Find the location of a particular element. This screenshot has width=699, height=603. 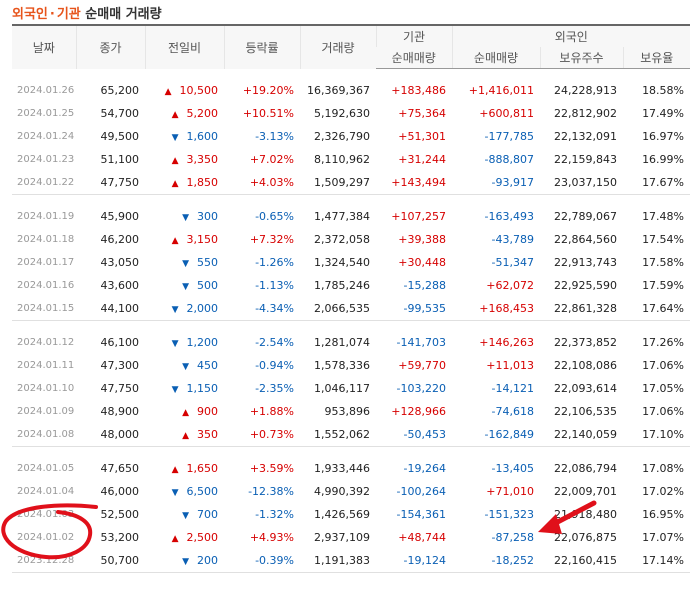

group-spacer is located at coordinates (351, 74).